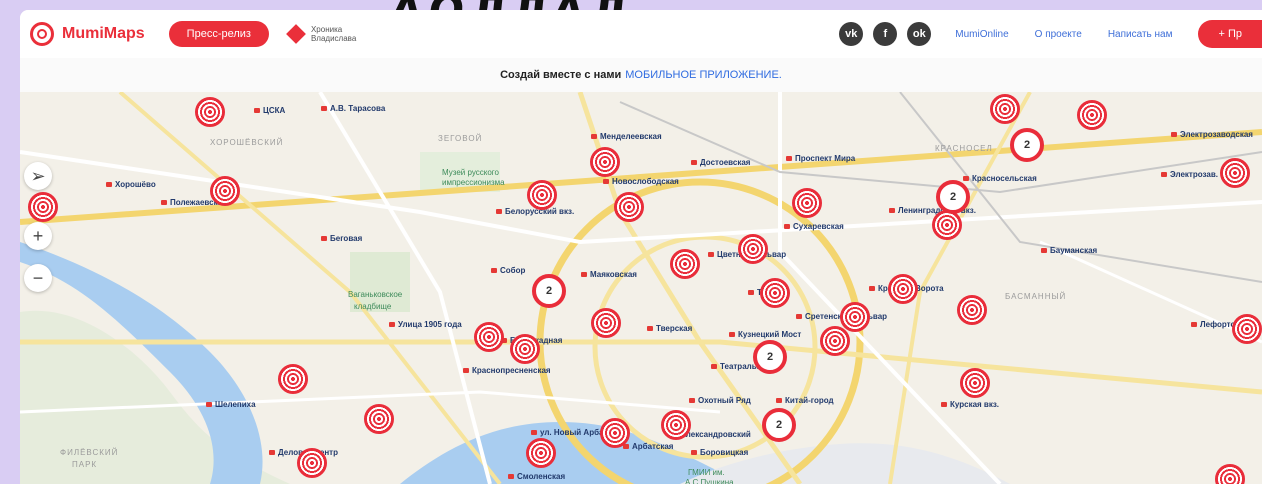 The height and width of the screenshot is (484, 1262). What do you see at coordinates (981, 34) in the screenshot?
I see `nav-mumionline: MumiOnline` at bounding box center [981, 34].